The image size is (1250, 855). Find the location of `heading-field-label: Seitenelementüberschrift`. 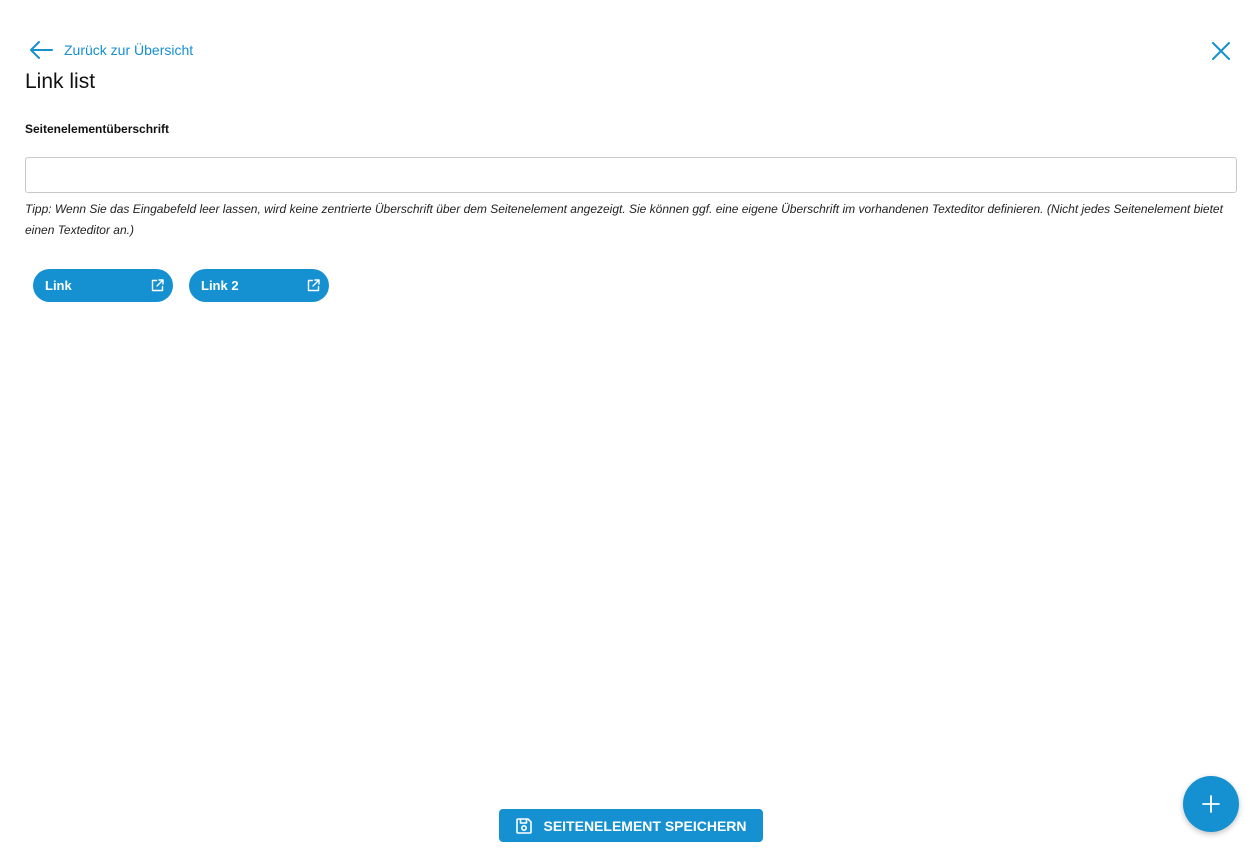

heading-field-label: Seitenelementüberschrift is located at coordinates (97, 129).